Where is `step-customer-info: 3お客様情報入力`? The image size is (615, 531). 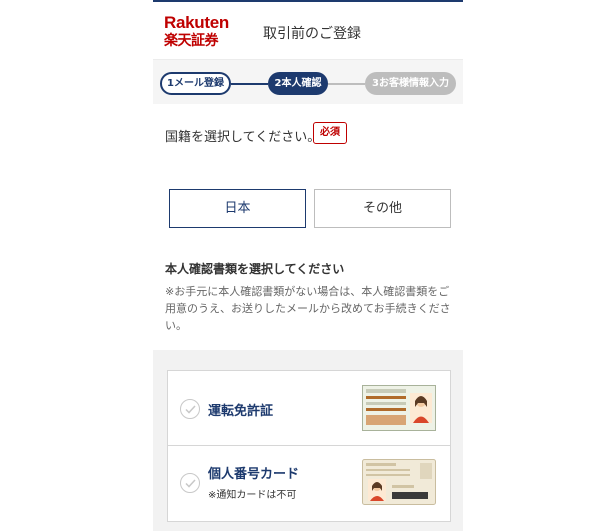 step-customer-info: 3お客様情報入力 is located at coordinates (410, 83).